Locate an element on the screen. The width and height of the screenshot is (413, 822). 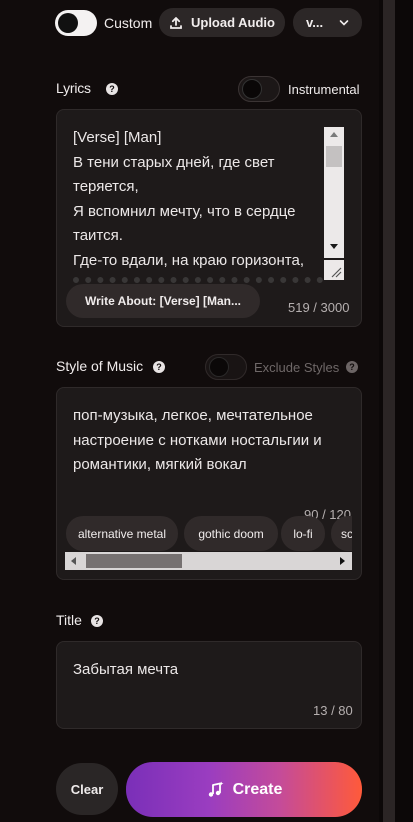
upload-icon is located at coordinates (176, 22).